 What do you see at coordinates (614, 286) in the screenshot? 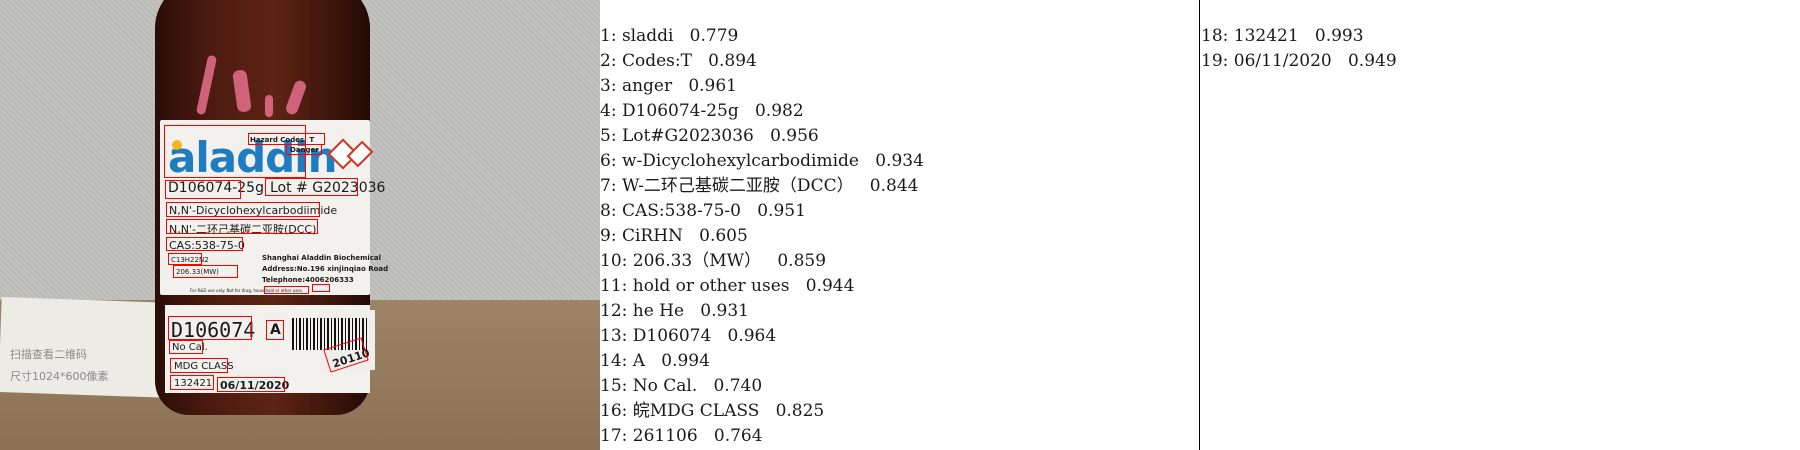
I see `result-index: 11:` at bounding box center [614, 286].